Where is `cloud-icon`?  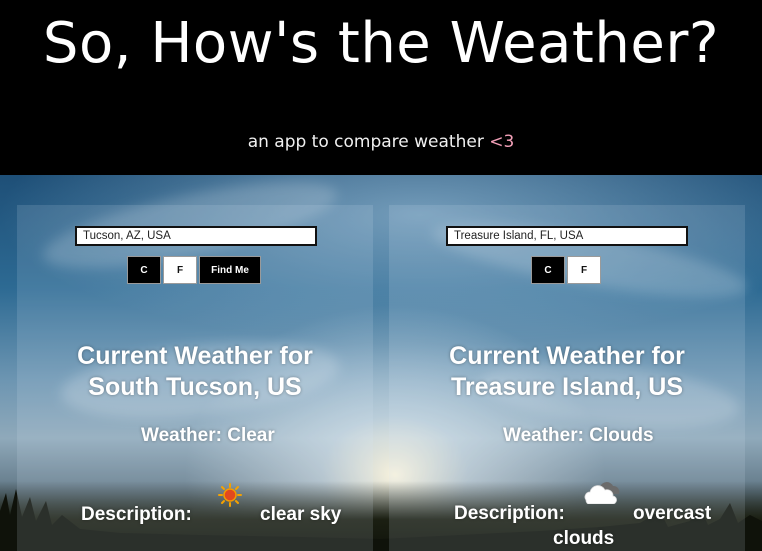 cloud-icon is located at coordinates (603, 493).